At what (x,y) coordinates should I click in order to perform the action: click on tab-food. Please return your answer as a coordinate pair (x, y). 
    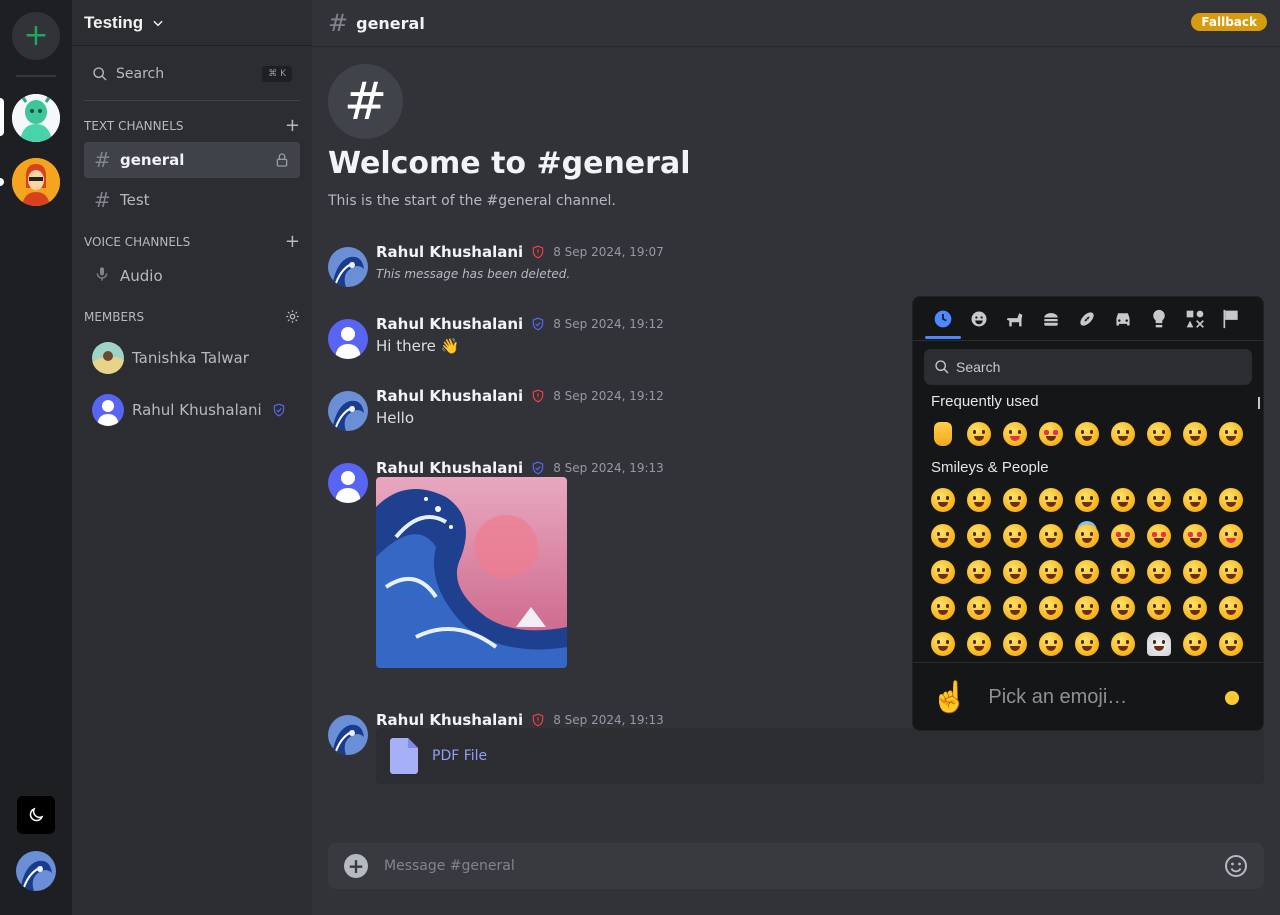
    Looking at the image, I should click on (1051, 319).